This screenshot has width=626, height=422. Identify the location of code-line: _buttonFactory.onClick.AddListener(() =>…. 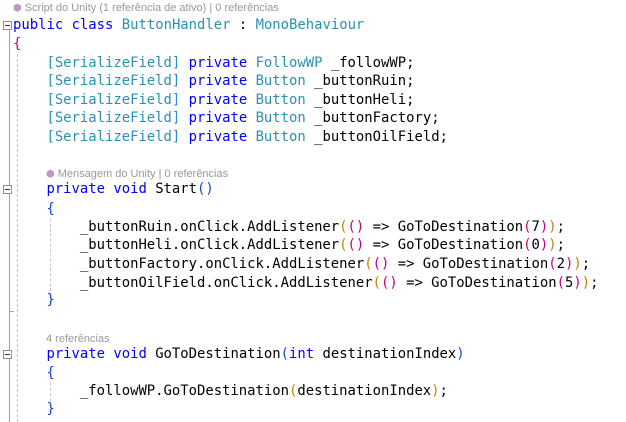
(301, 264).